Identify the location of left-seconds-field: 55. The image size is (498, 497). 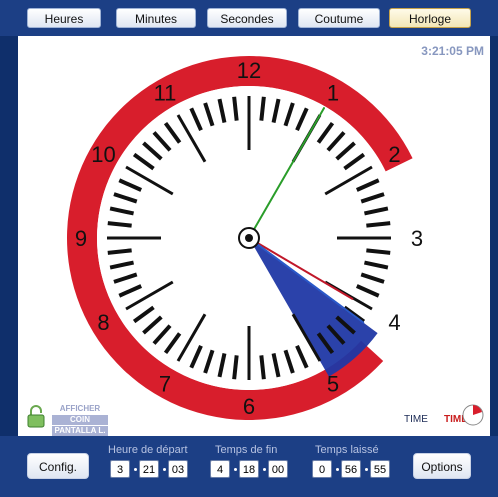
(380, 469).